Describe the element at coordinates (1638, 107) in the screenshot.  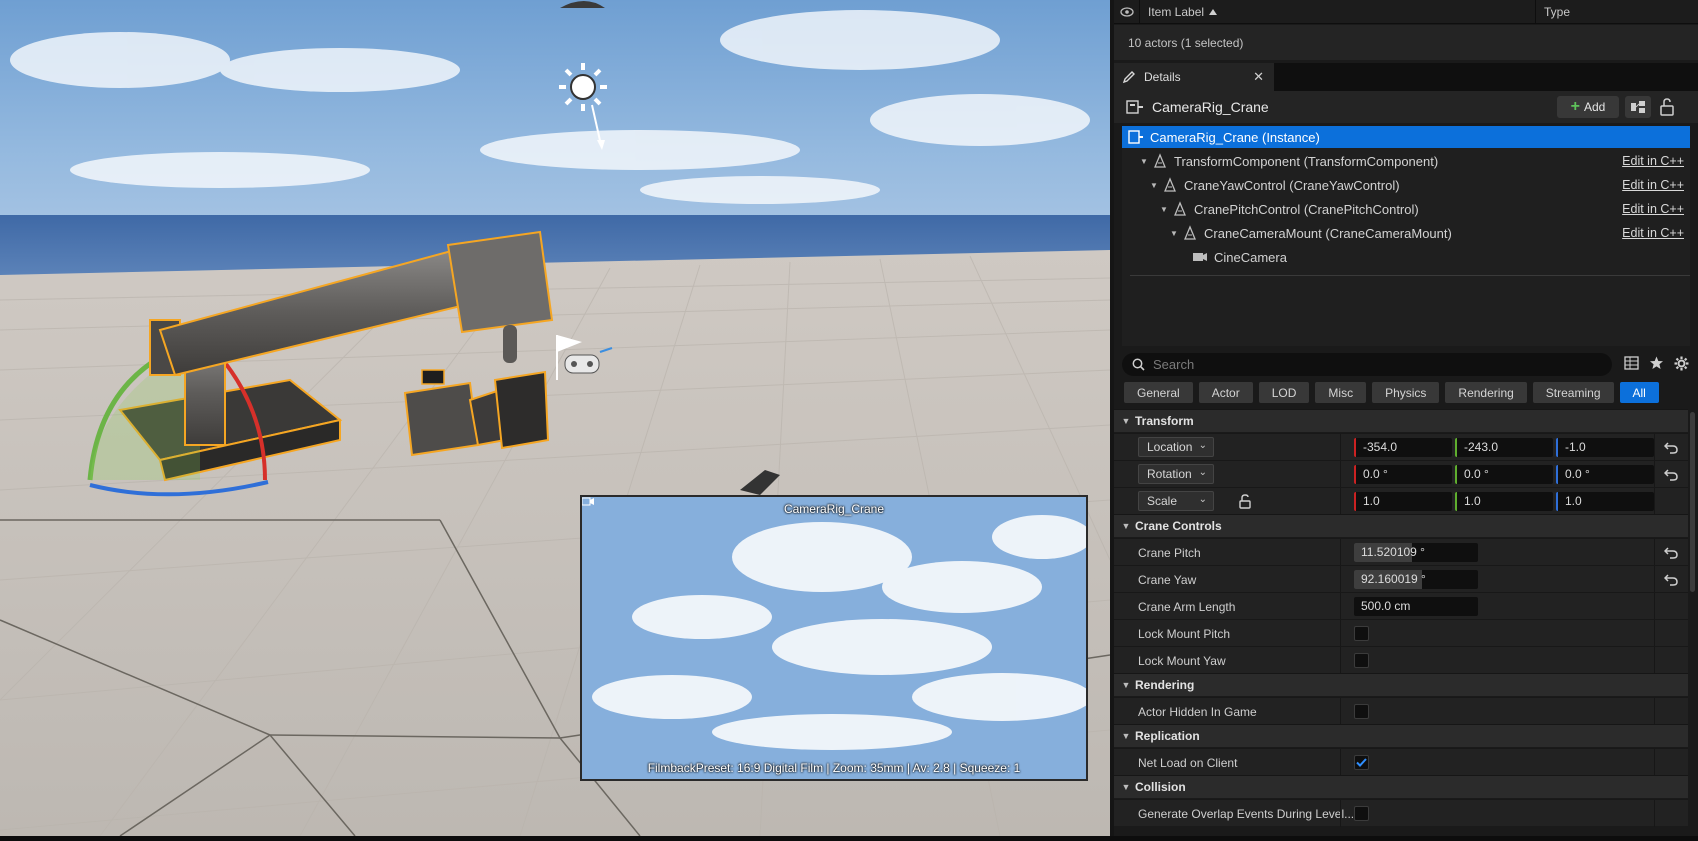
I see `blueprint-options-button` at that location.